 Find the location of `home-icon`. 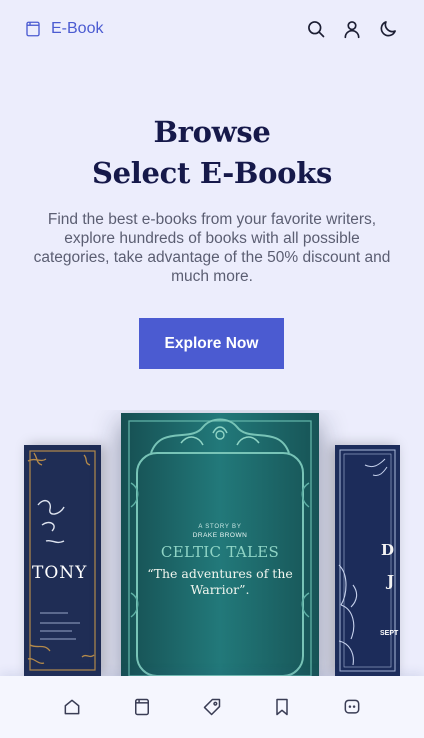

home-icon is located at coordinates (72, 707).